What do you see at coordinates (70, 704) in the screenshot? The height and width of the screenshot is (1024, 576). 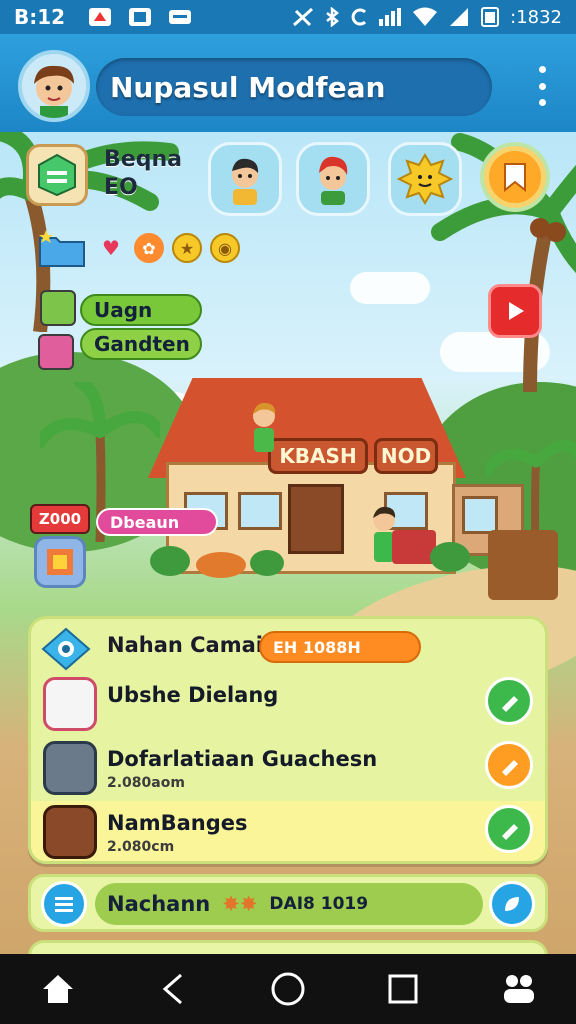 I see `cash-register-icon` at bounding box center [70, 704].